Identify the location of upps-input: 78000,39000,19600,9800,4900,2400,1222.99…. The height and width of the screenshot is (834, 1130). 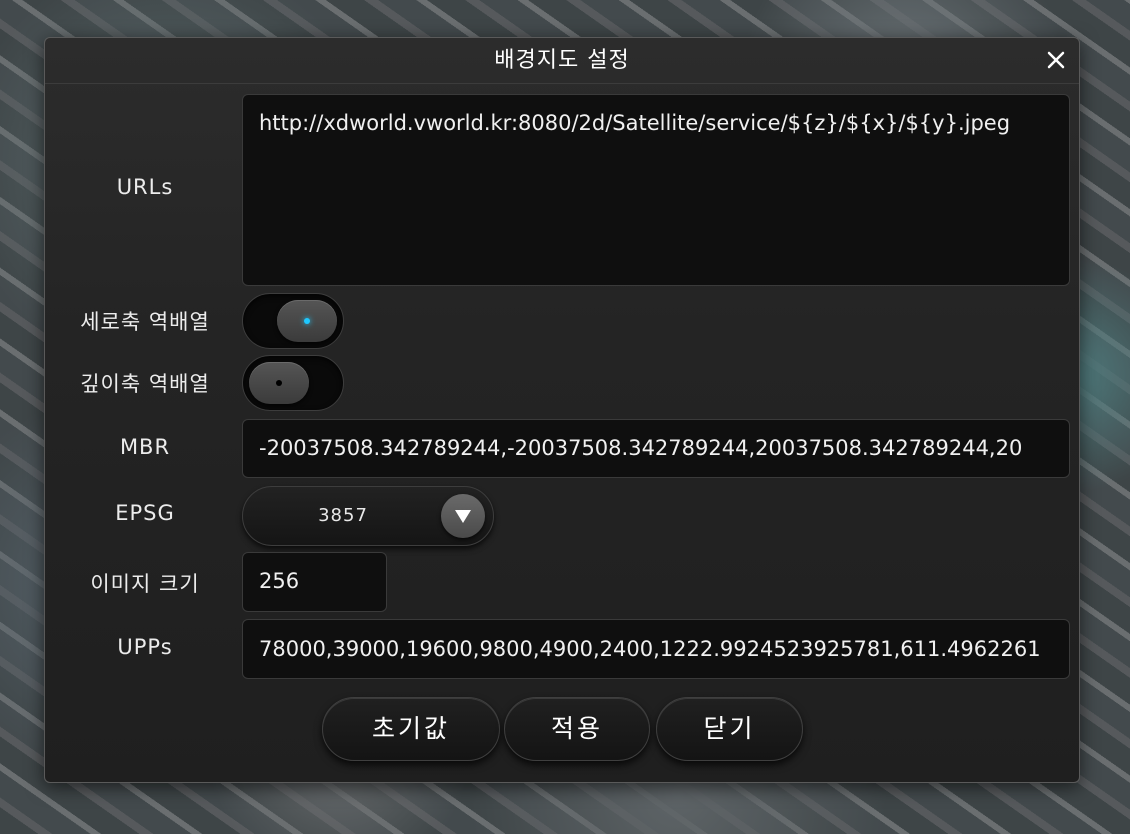
(656, 649).